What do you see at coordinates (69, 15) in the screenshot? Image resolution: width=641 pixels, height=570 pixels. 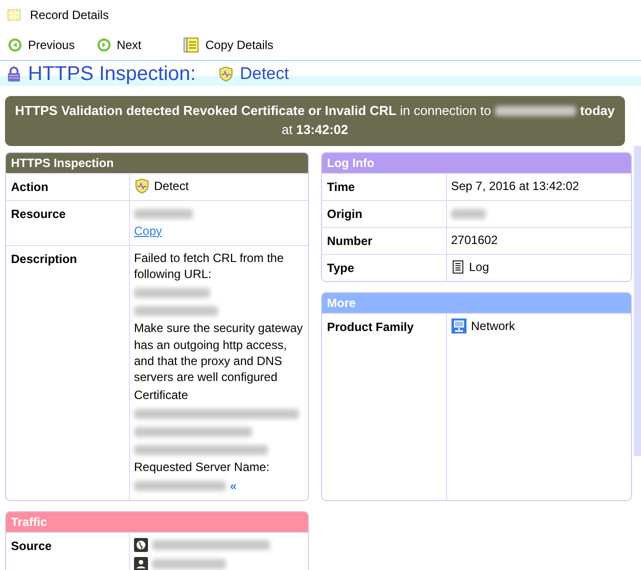 I see `window-title: Record Details` at bounding box center [69, 15].